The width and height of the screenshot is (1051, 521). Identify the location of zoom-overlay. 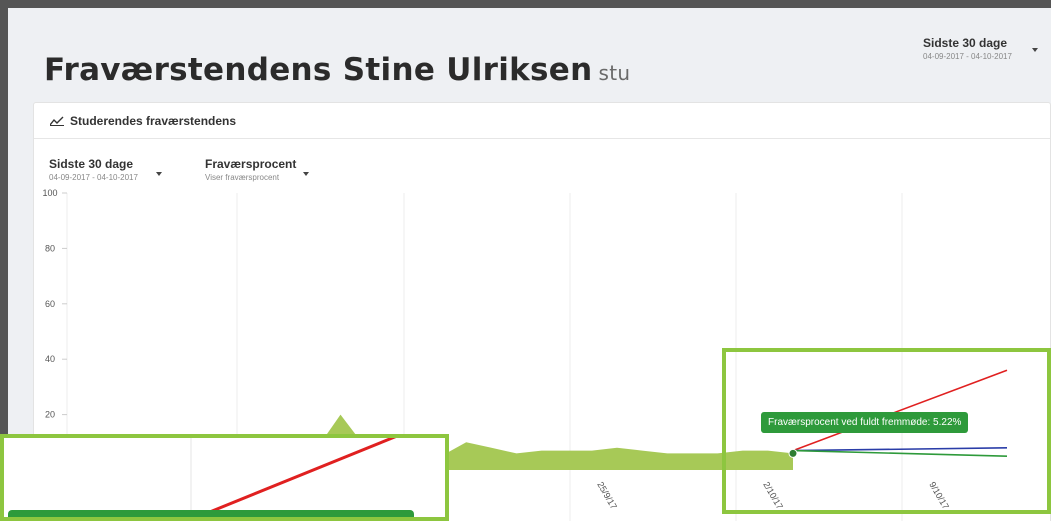
(224, 477).